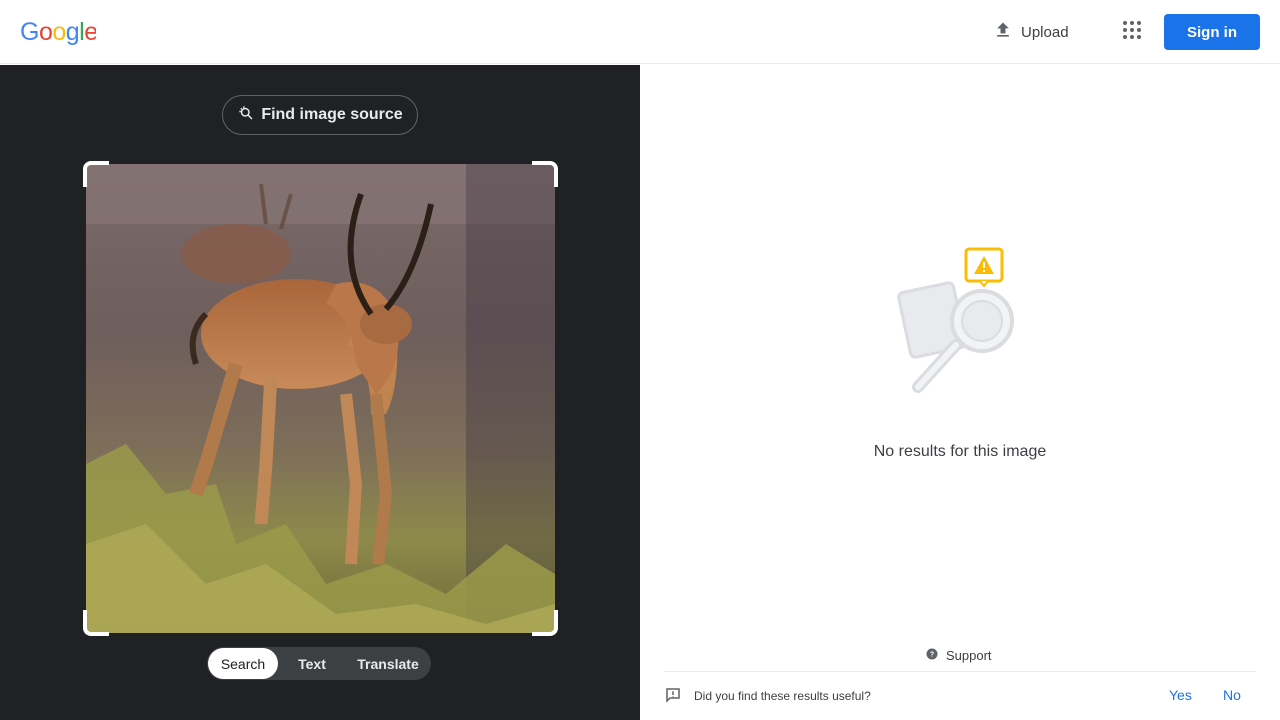 Image resolution: width=1280 pixels, height=720 pixels. Describe the element at coordinates (640, 32) in the screenshot. I see `top-bar: Google Upload Sign in` at that location.